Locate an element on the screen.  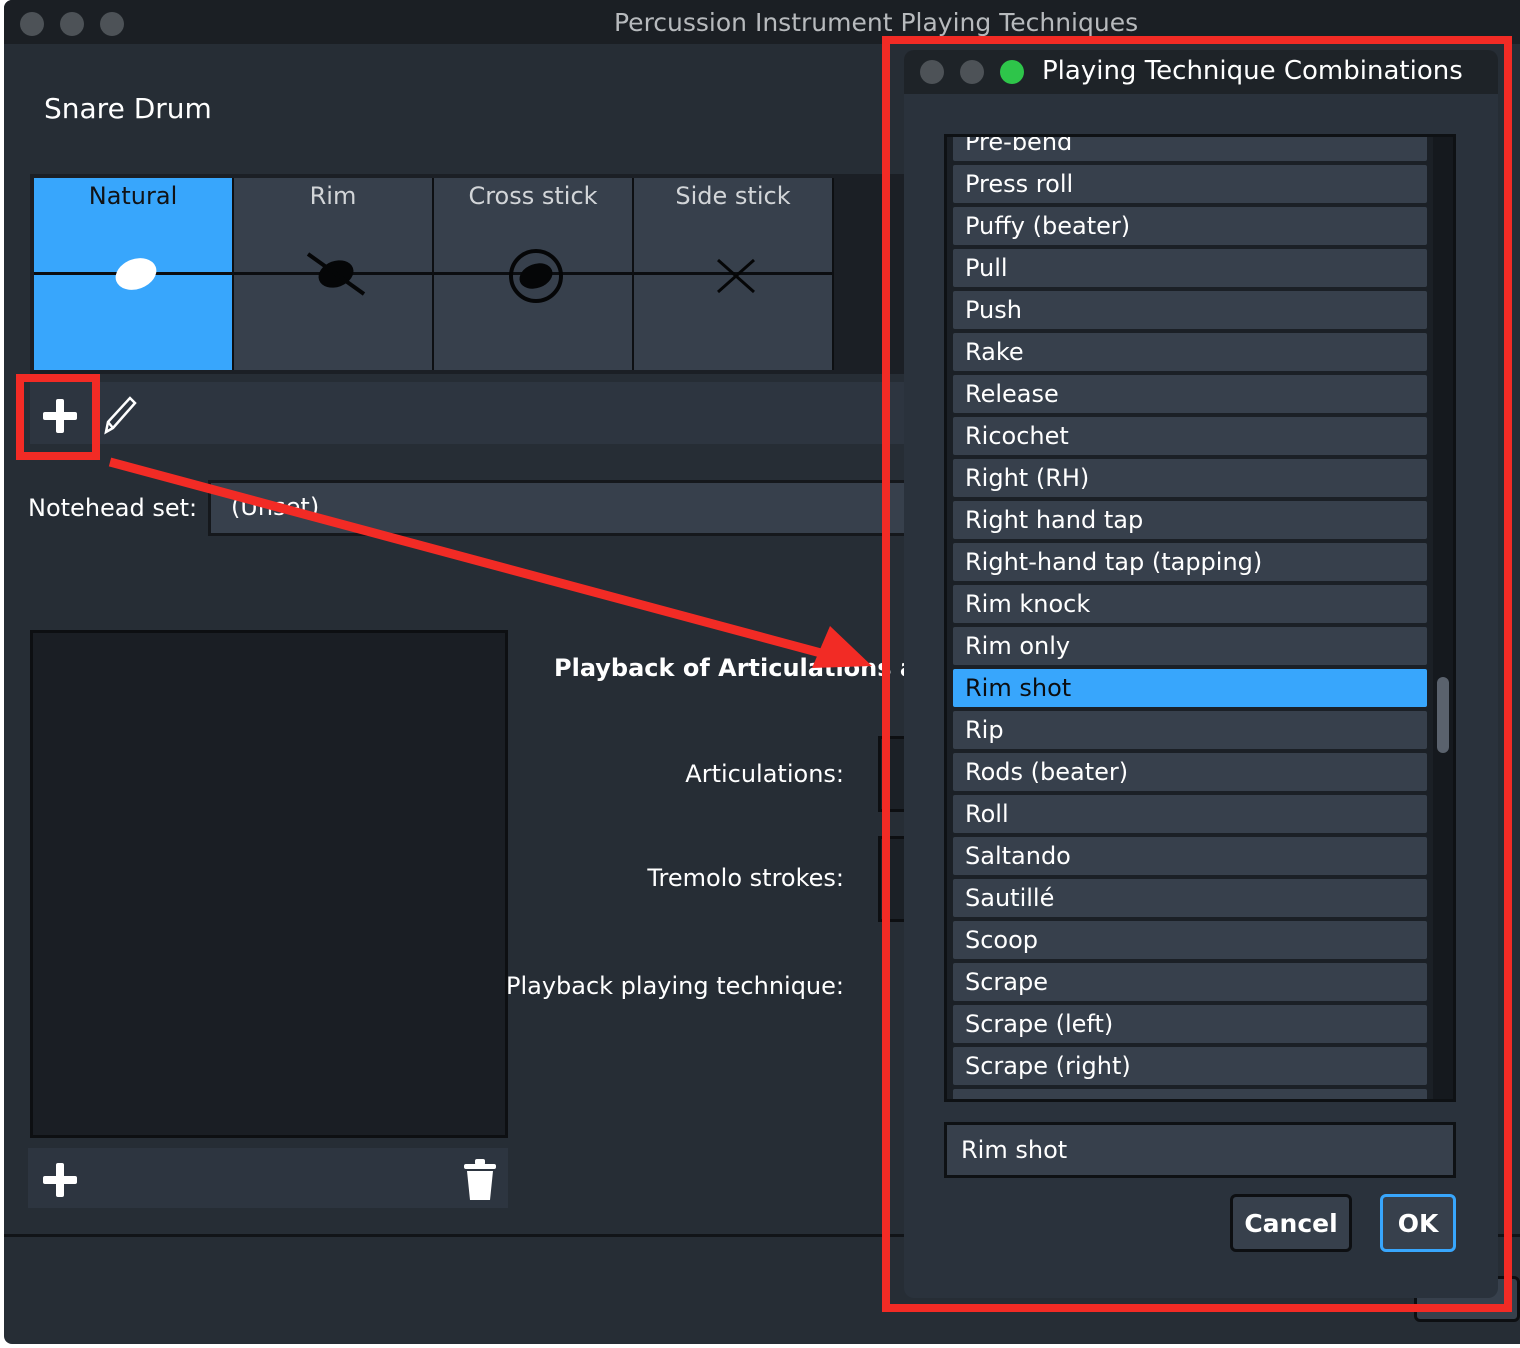
annotation-arrow-icon is located at coordinates (490, 562).